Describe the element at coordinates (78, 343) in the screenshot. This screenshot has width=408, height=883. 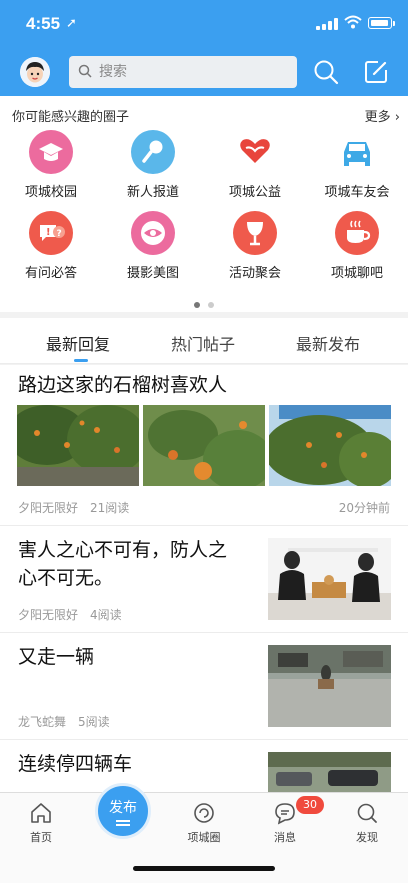
I see `tab-latest-replies: 最新回复` at that location.